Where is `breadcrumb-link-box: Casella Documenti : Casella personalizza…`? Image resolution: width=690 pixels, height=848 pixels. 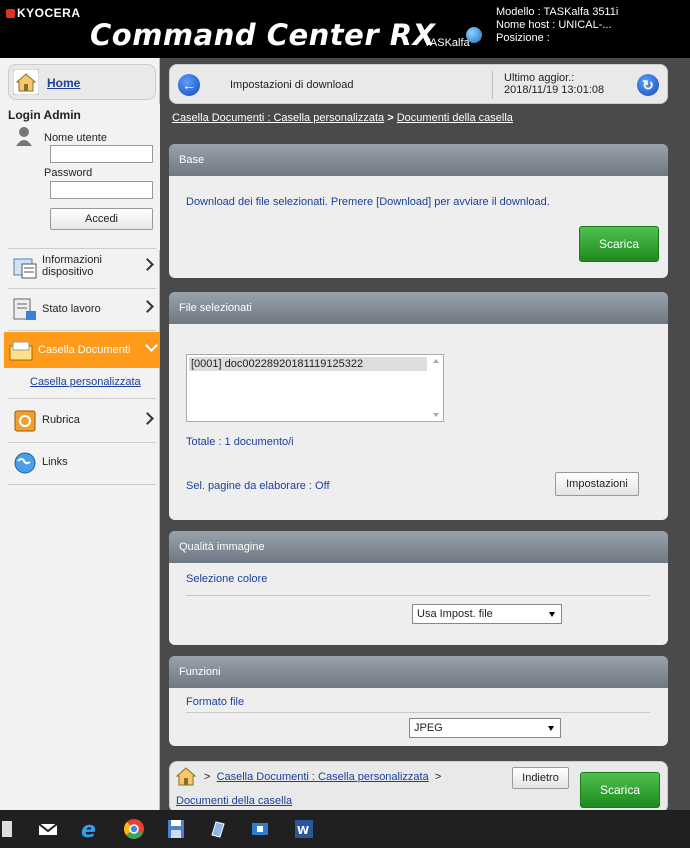
breadcrumb-link-box: Casella Documenti : Casella personalizza… is located at coordinates (278, 118).